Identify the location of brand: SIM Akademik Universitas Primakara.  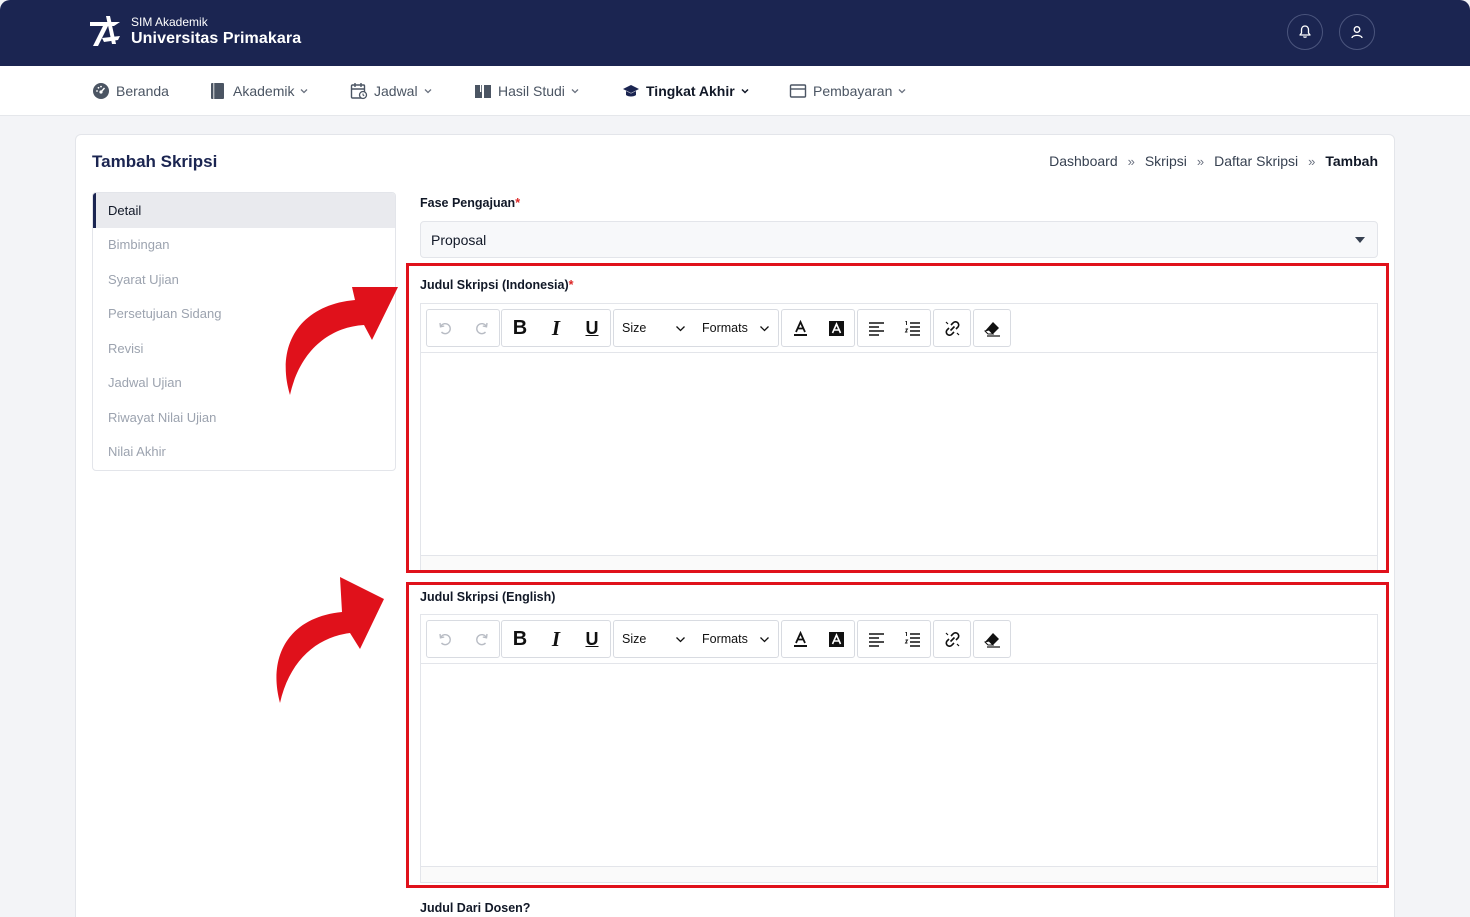
(193, 32).